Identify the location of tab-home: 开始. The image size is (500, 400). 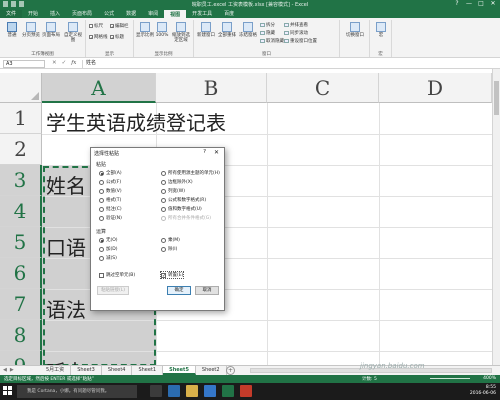
(33, 14).